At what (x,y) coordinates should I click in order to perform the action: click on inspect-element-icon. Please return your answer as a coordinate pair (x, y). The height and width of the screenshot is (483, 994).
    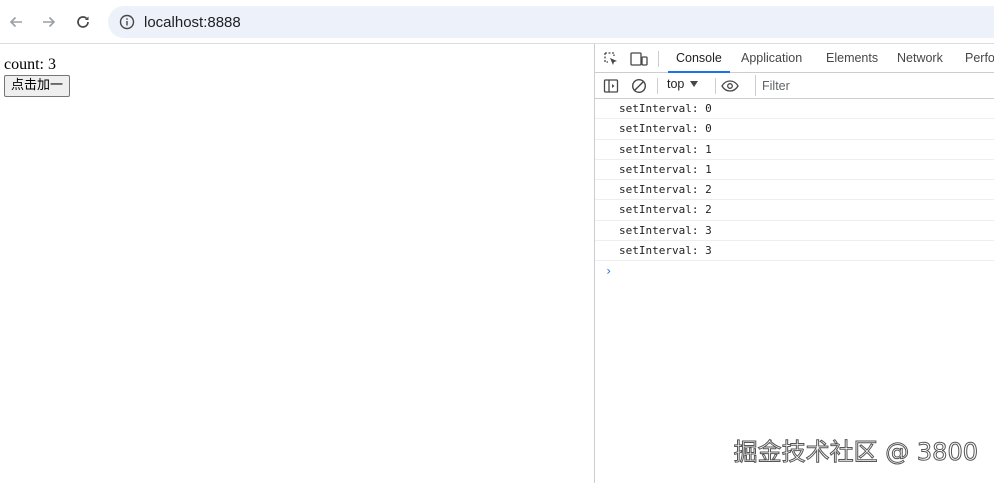
    Looking at the image, I should click on (611, 59).